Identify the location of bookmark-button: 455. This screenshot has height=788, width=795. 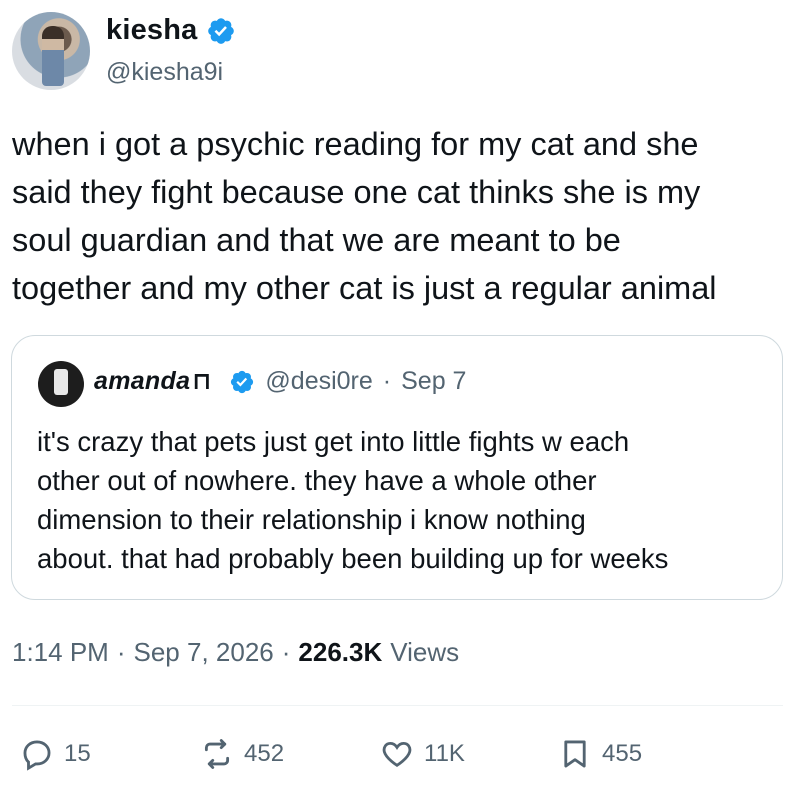
(600, 754).